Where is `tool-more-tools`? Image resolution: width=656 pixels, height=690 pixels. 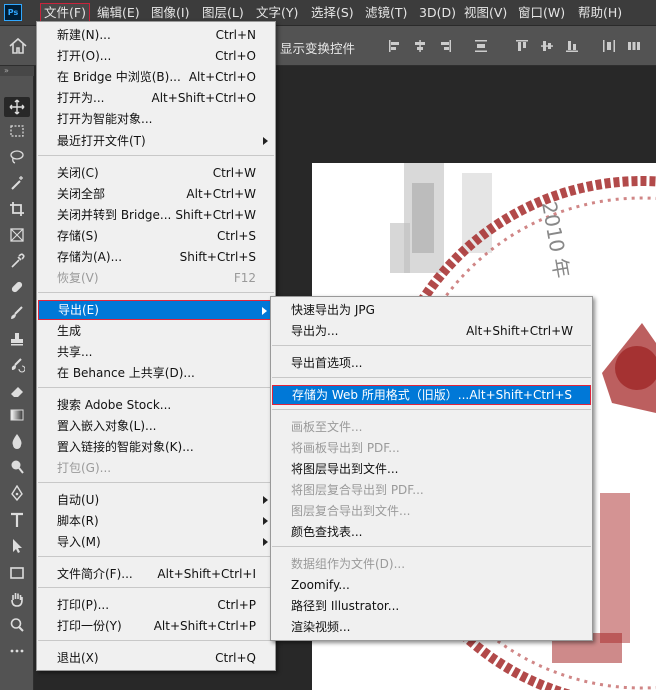
tool-more-tools is located at coordinates (17, 651).